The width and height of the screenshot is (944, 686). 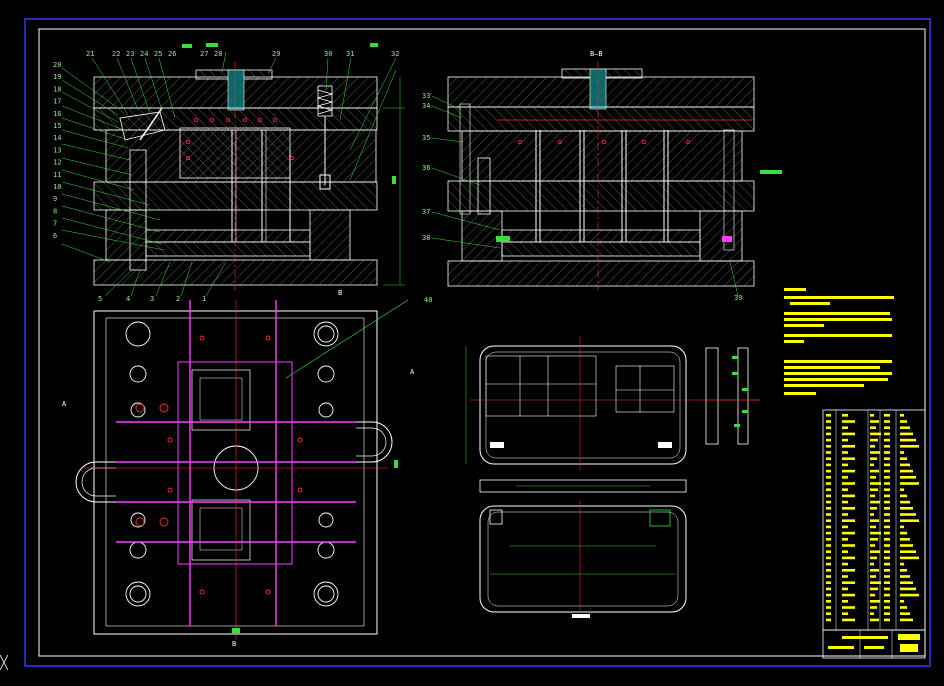 I want to click on part-callout-12: 12, so click(x=57, y=163).